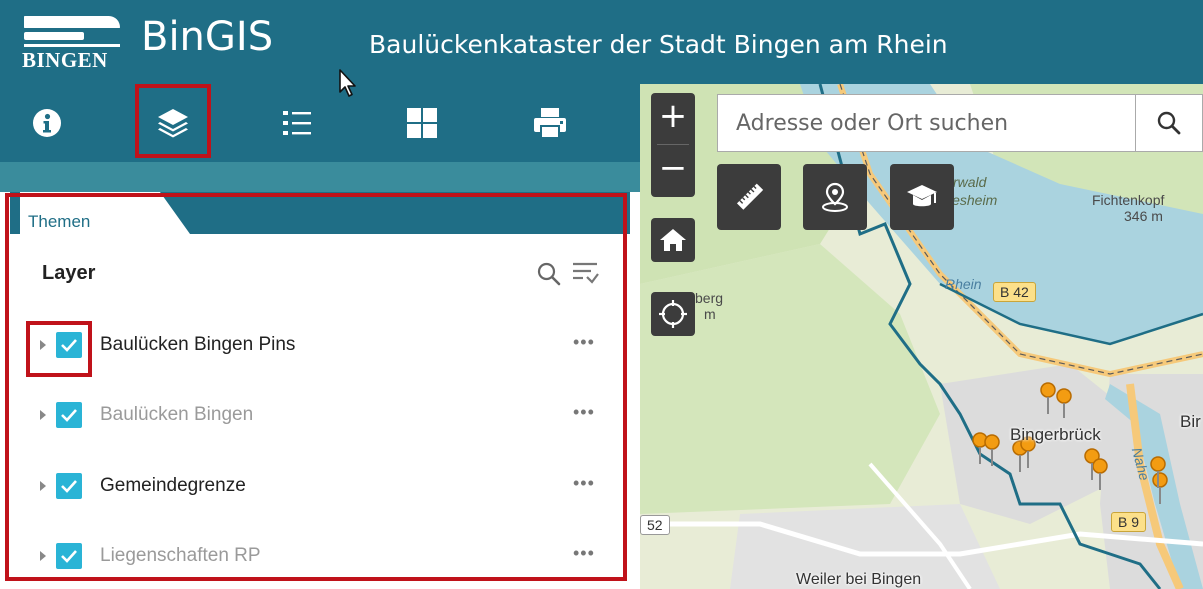 This screenshot has height=589, width=1203. What do you see at coordinates (970, 182) in the screenshot?
I see `map-label-forest: rwald` at bounding box center [970, 182].